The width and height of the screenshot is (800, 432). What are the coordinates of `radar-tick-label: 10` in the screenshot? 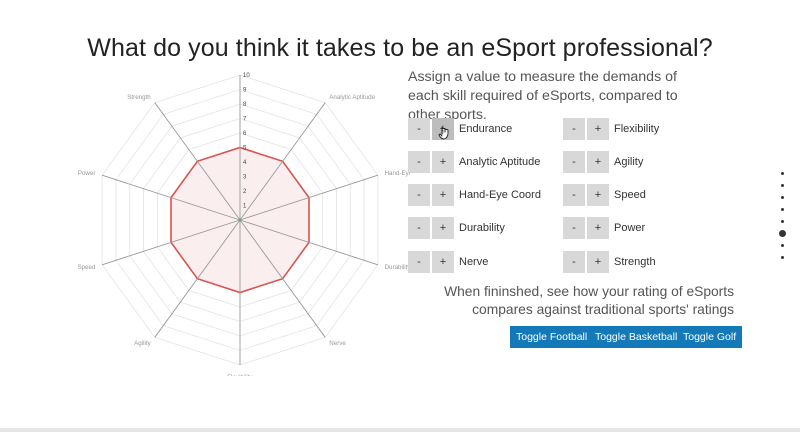 It's located at (246, 76).